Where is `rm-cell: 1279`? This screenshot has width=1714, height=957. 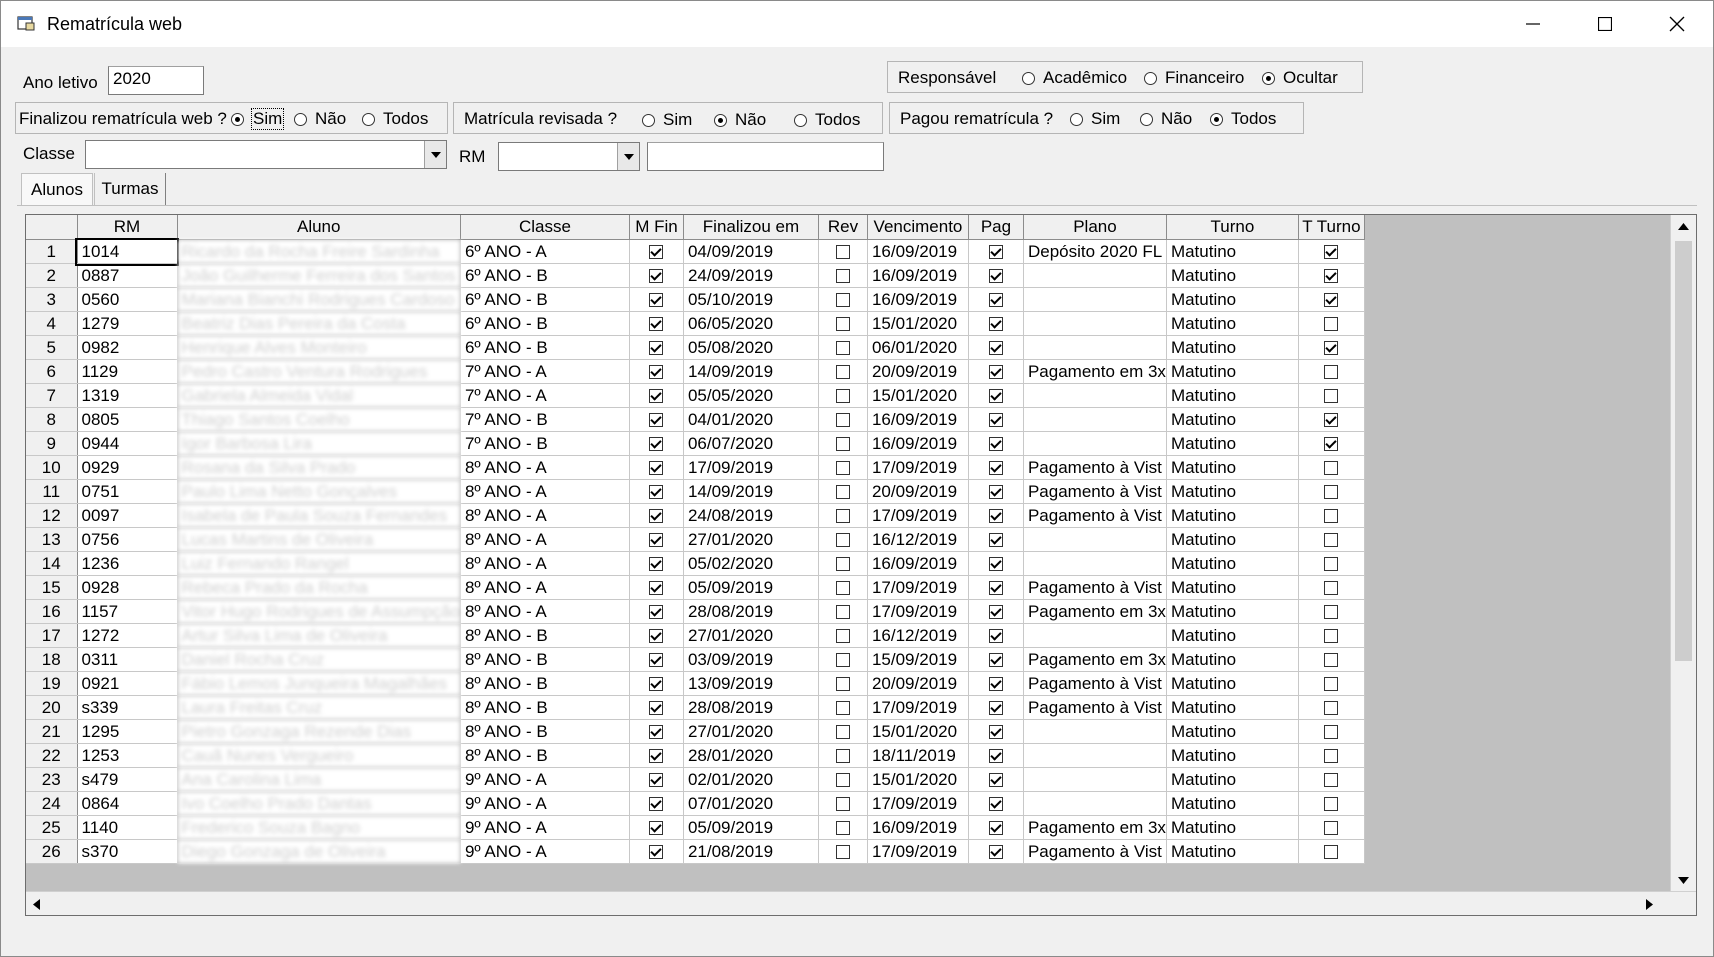 rm-cell: 1279 is located at coordinates (127, 323).